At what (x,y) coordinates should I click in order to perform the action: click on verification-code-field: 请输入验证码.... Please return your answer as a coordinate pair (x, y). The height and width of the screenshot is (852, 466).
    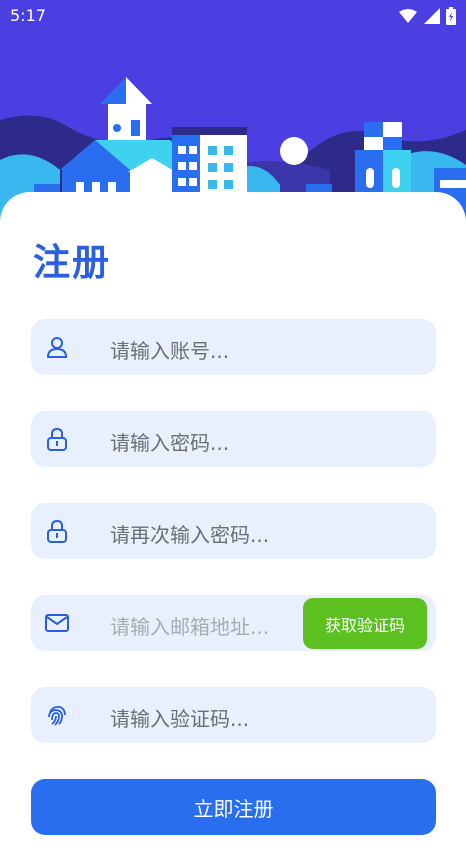
    Looking at the image, I should click on (233, 715).